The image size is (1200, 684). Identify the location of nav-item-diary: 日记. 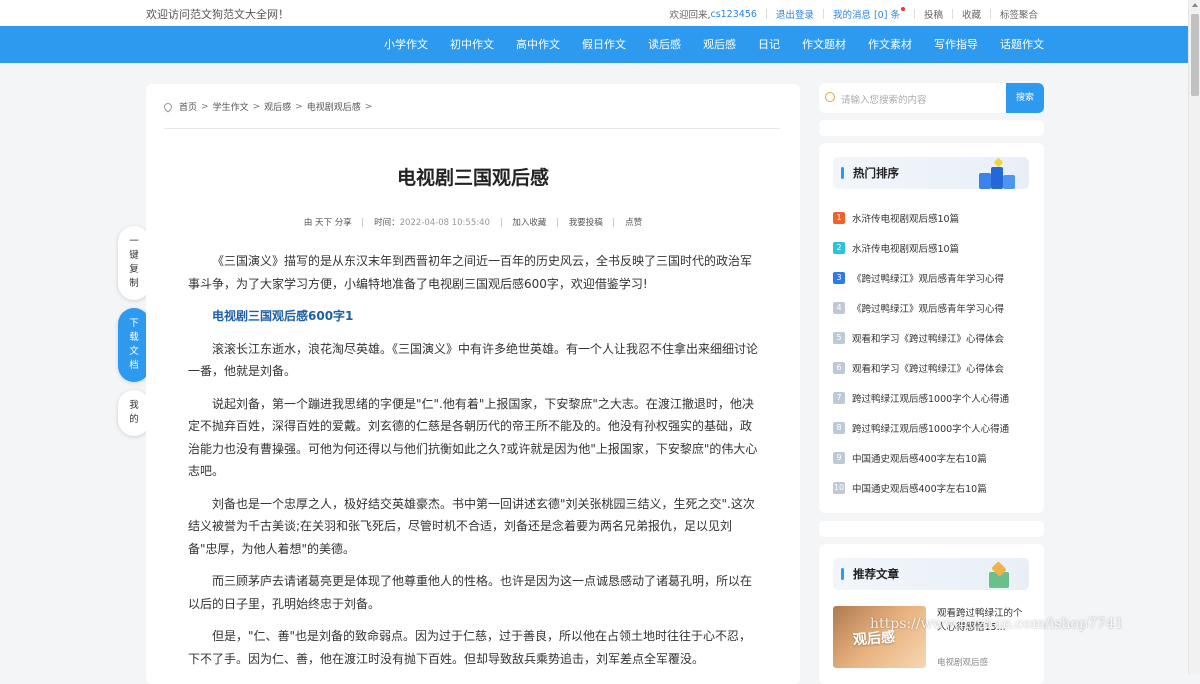
(769, 44).